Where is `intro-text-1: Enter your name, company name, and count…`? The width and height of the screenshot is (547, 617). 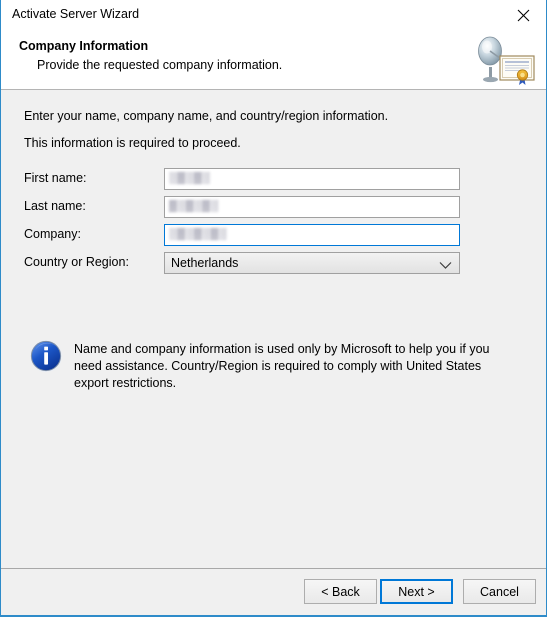
intro-text-1: Enter your name, company name, and count… is located at coordinates (206, 116).